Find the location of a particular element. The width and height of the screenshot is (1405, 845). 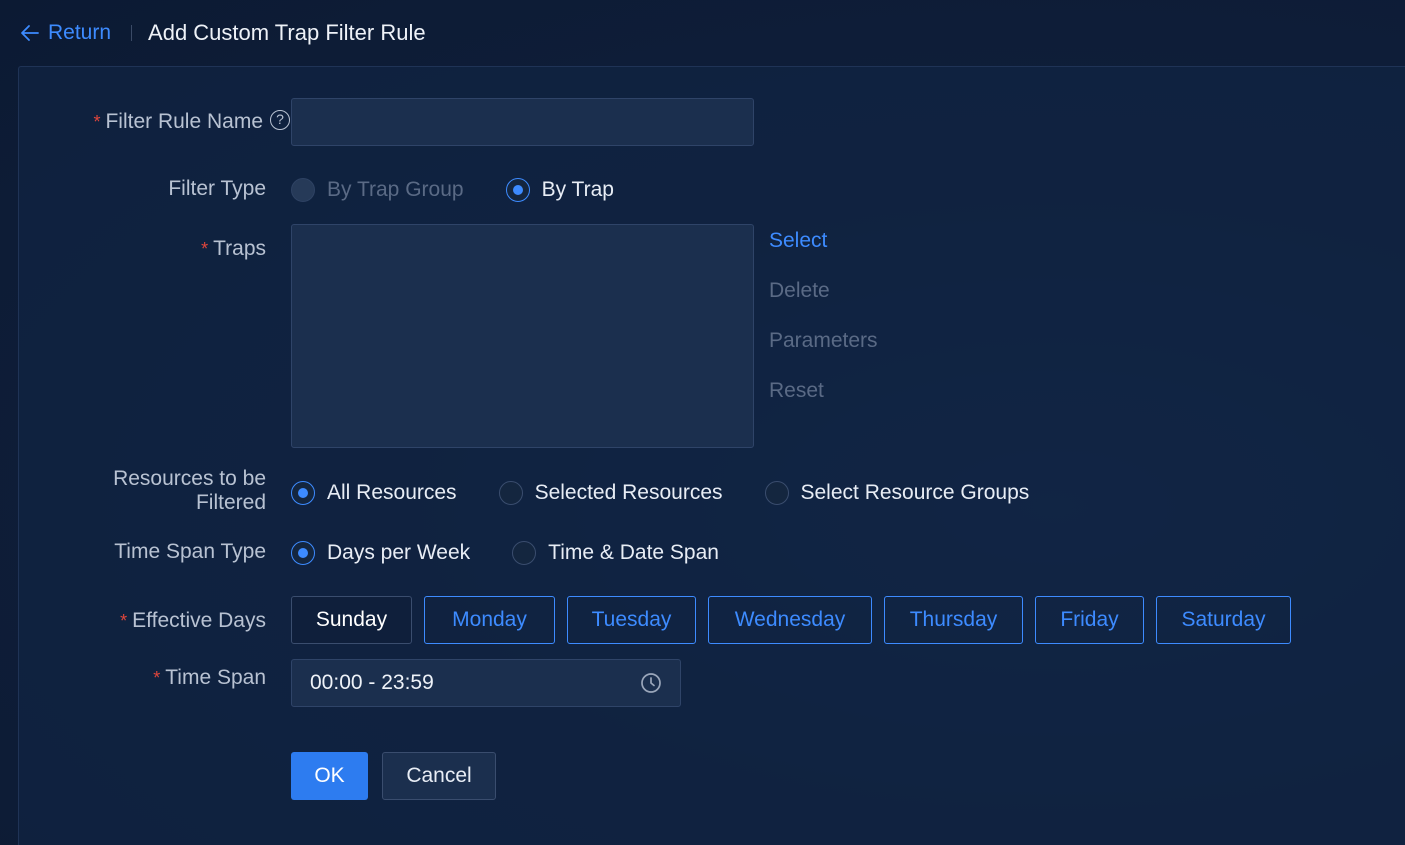

resources-label: Resources to be Filtered is located at coordinates (189, 491).